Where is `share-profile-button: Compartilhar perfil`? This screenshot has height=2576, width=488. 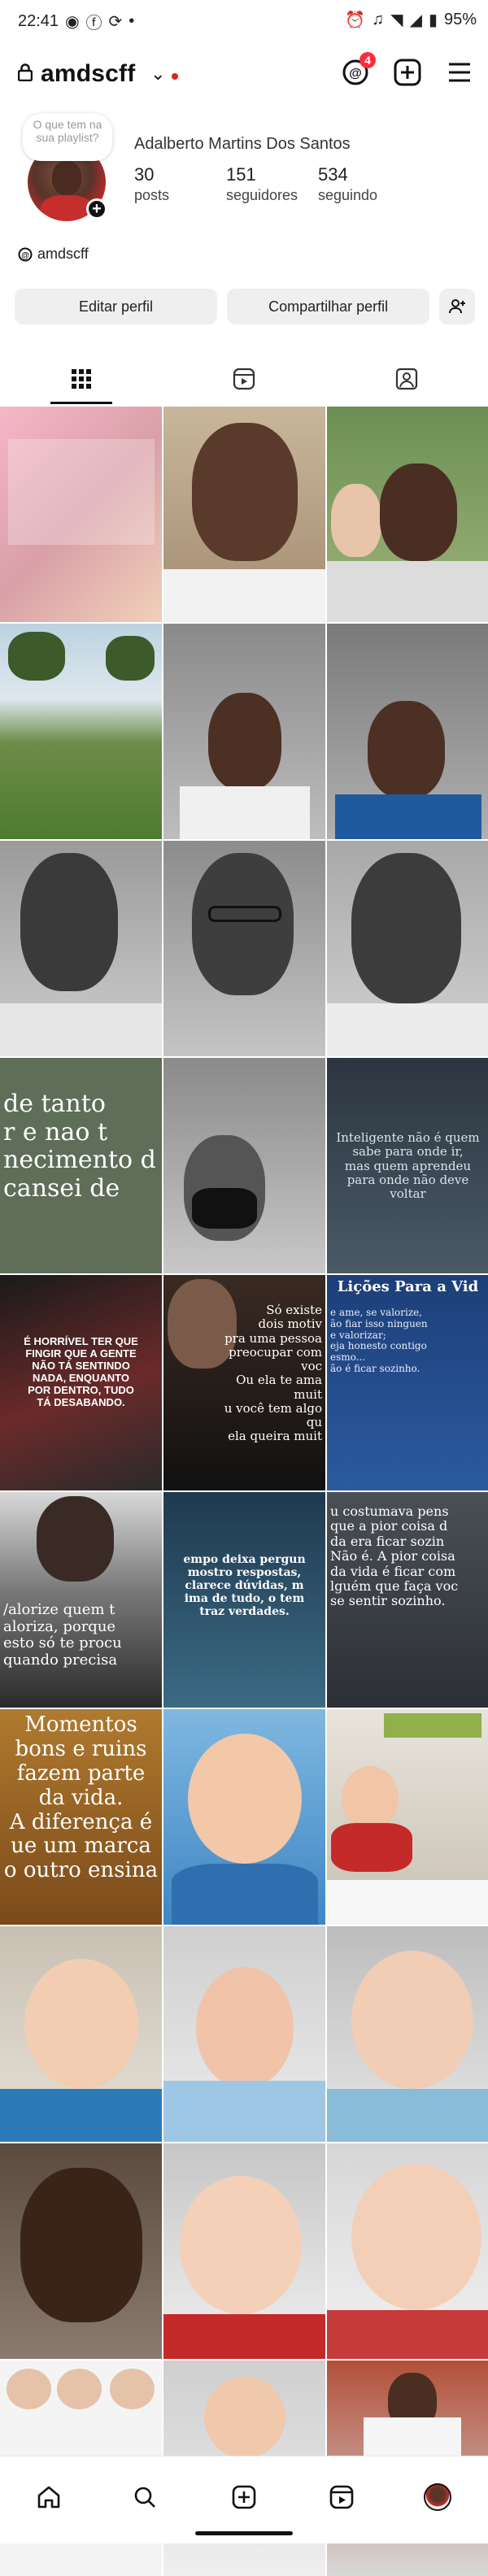 share-profile-button: Compartilhar perfil is located at coordinates (328, 306).